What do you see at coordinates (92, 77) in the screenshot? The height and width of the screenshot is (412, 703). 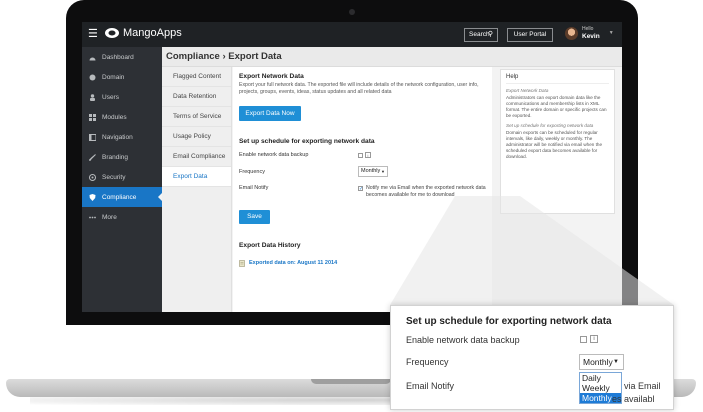 I see `globe-icon` at bounding box center [92, 77].